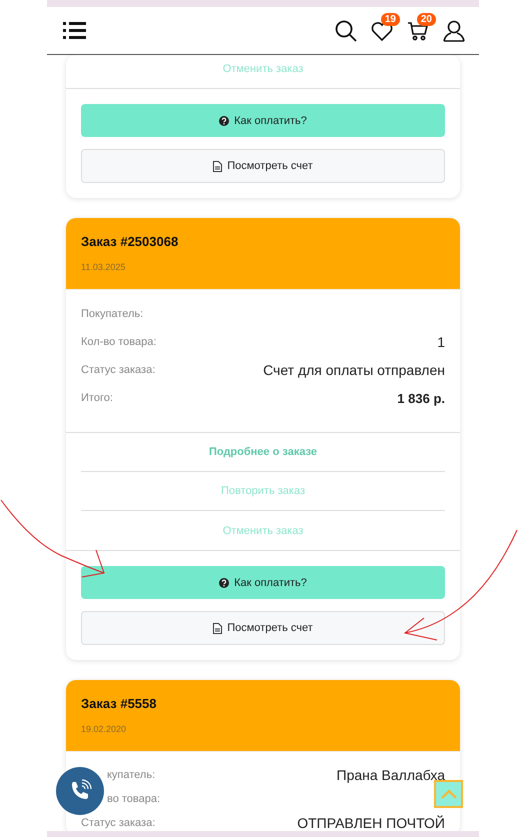 The width and height of the screenshot is (518, 837). What do you see at coordinates (354, 370) in the screenshot?
I see `field-value: Счет для оплаты отправлен` at bounding box center [354, 370].